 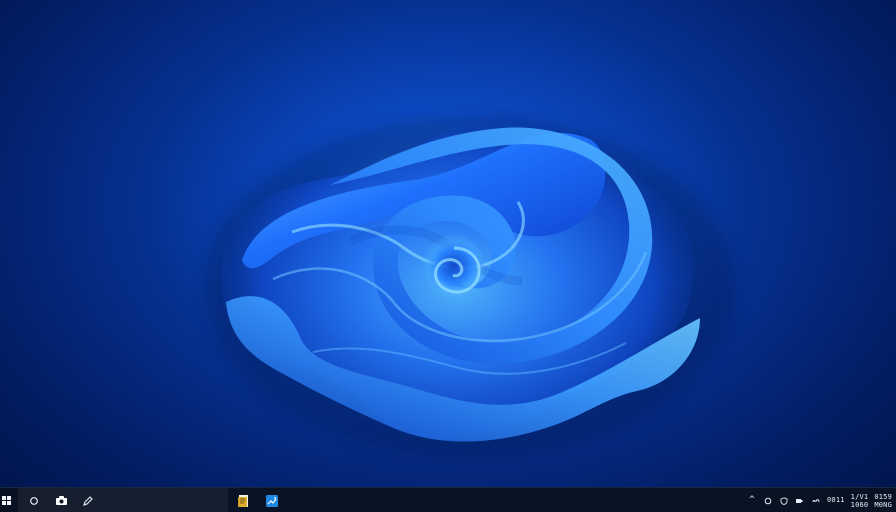 I want to click on clock-date: 1060, so click(x=859, y=504).